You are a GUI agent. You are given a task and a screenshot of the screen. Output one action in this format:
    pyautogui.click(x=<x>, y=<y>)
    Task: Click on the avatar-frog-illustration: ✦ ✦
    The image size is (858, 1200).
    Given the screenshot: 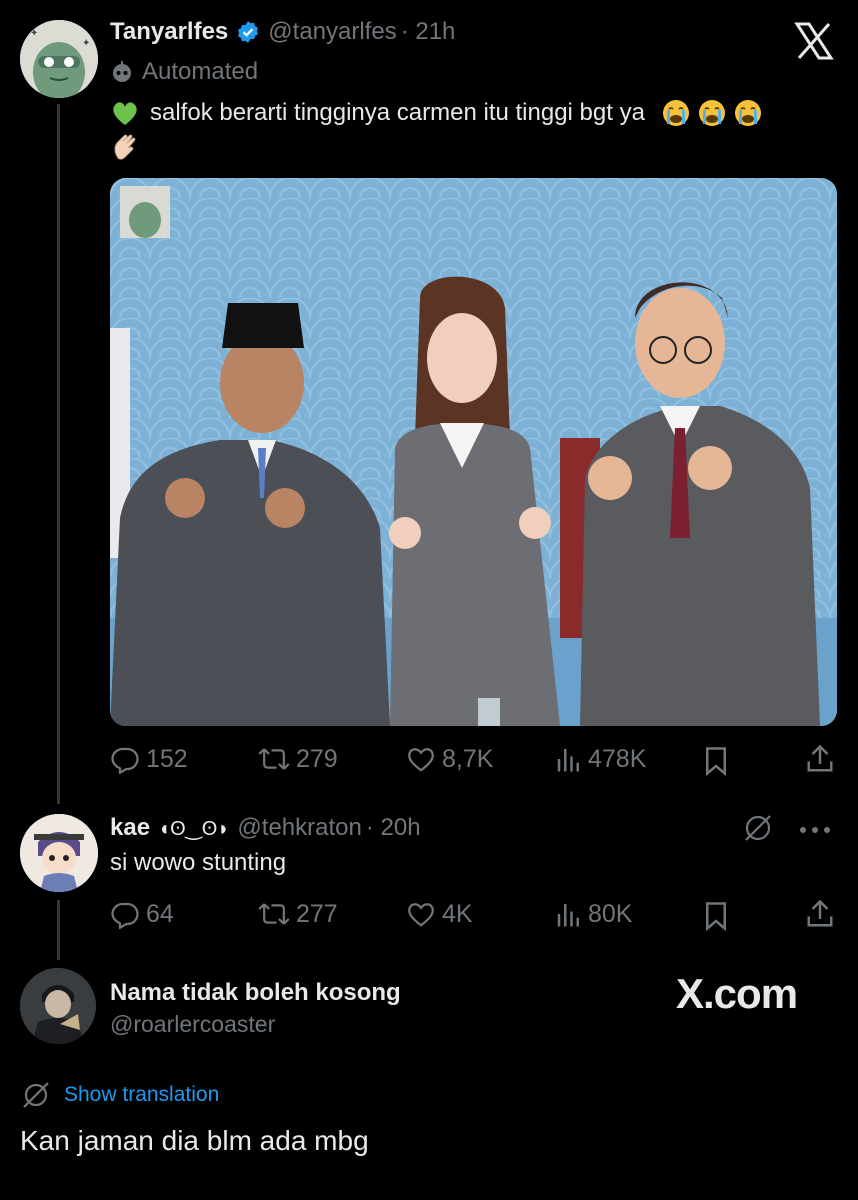 What is the action you would take?
    pyautogui.click(x=59, y=59)
    